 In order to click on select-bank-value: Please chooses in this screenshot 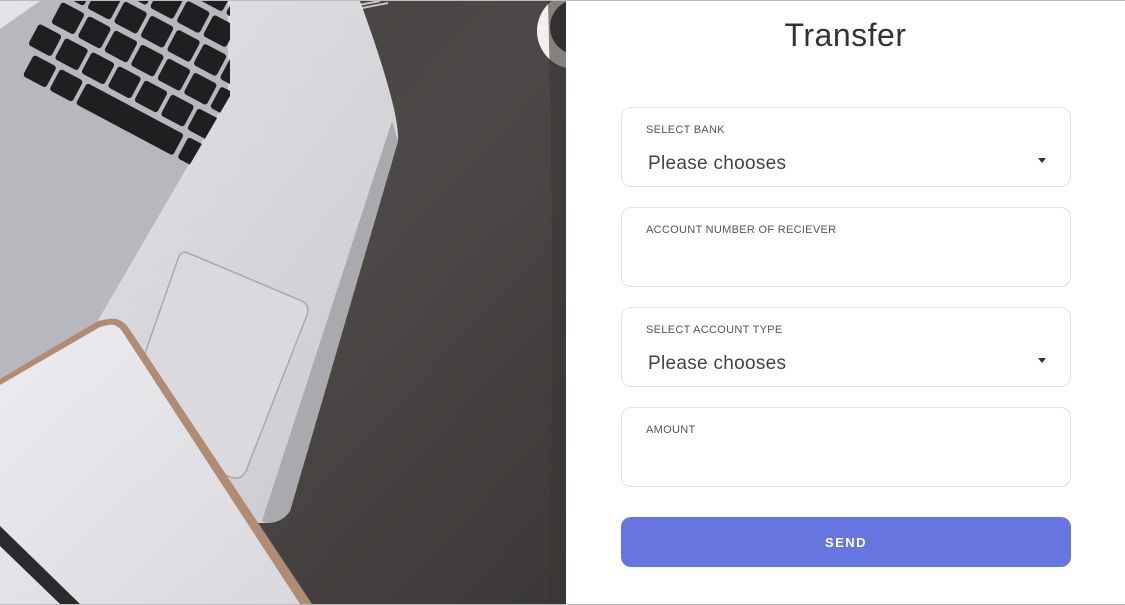, I will do `click(717, 164)`.